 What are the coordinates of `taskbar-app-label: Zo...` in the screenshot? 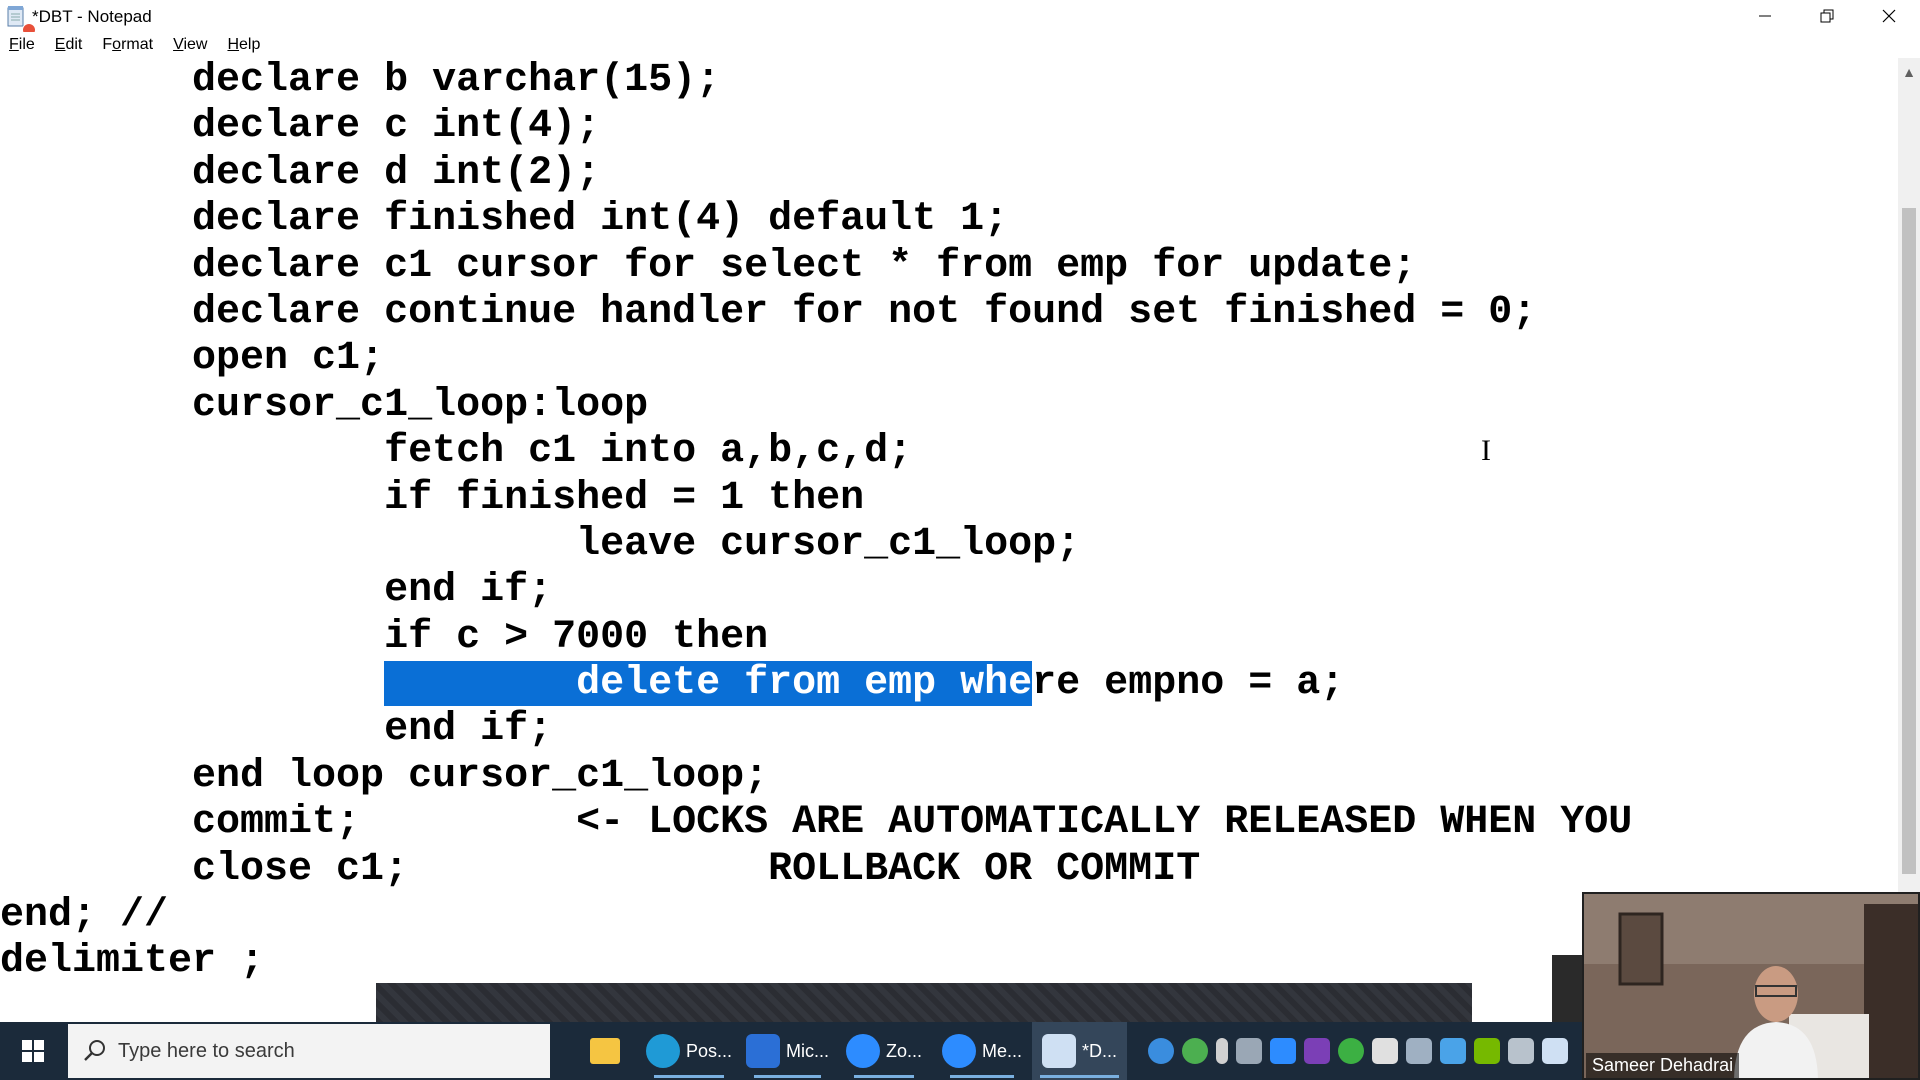 It's located at (904, 1050).